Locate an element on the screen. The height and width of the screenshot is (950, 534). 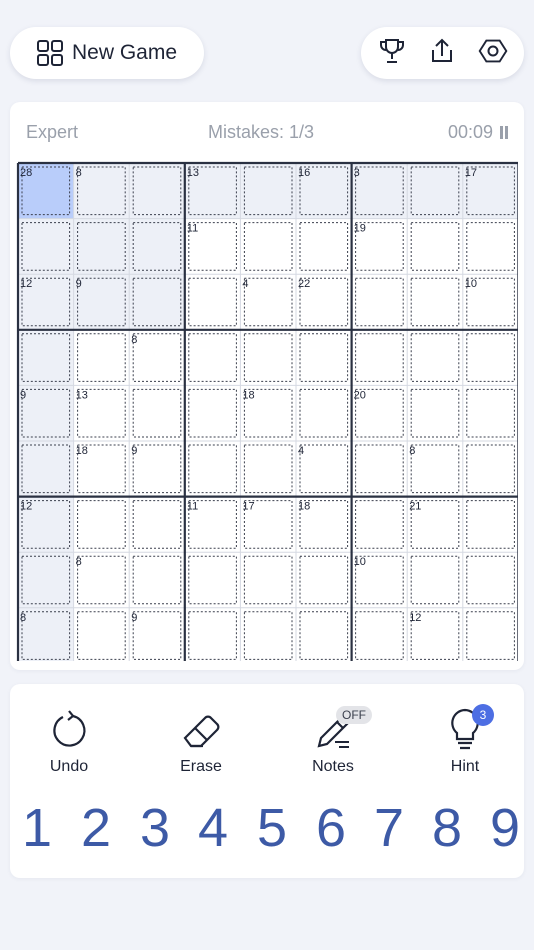
cage-sum: 9 is located at coordinates (134, 451).